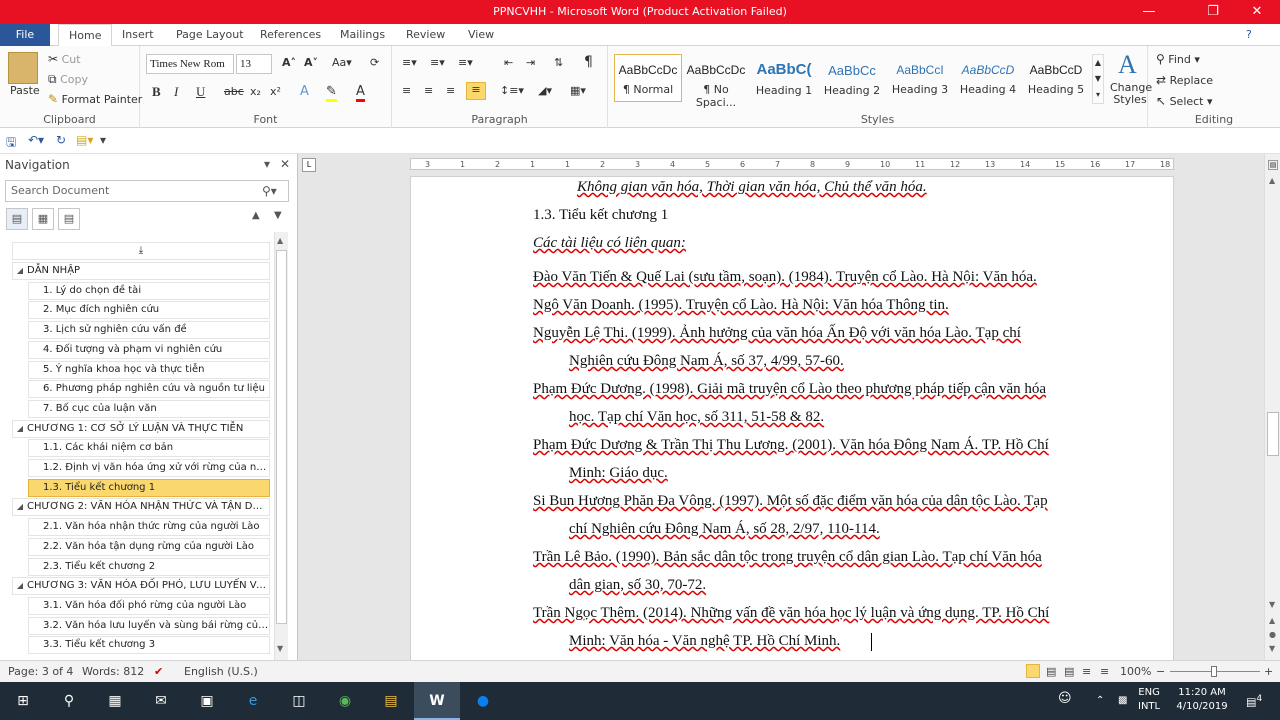 This screenshot has width=1280, height=720. What do you see at coordinates (141, 271) in the screenshot?
I see `tree-heading-chapter: ◢ DẪN NHẬP` at bounding box center [141, 271].